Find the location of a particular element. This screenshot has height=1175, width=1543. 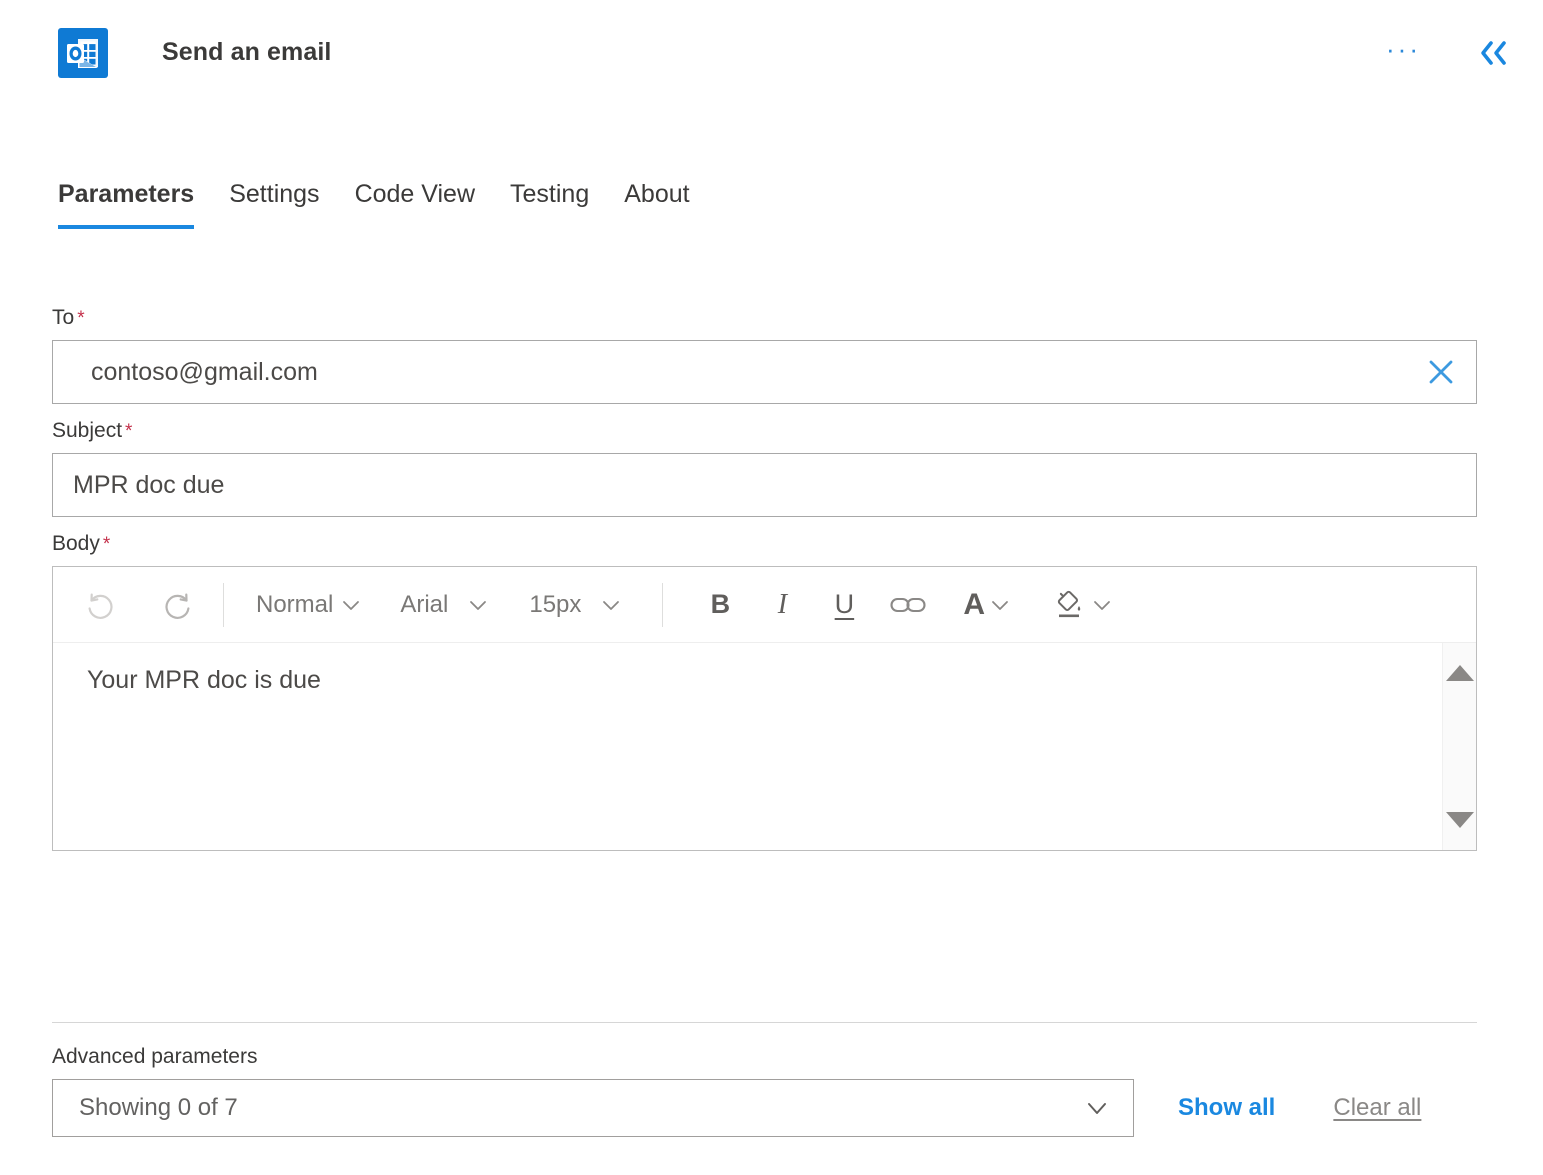

underline-label: U is located at coordinates (844, 604).